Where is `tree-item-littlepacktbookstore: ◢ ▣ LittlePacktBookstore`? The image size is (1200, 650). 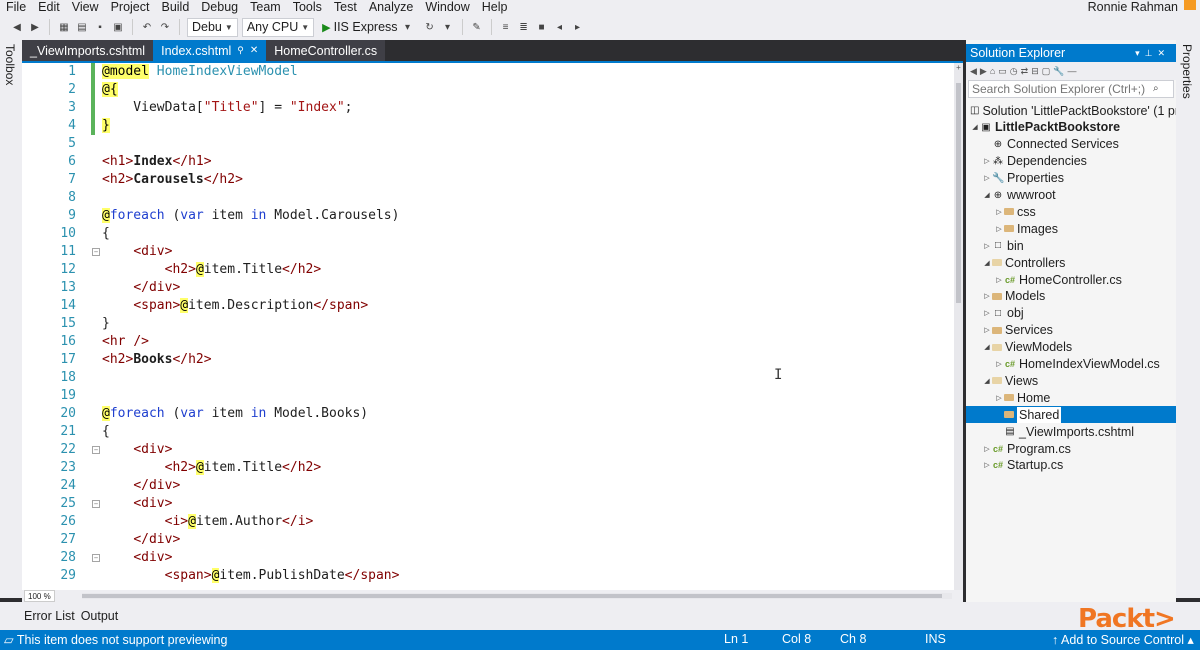
tree-item-littlepacktbookstore: ◢ ▣ LittlePacktBookstore is located at coordinates (1071, 127).